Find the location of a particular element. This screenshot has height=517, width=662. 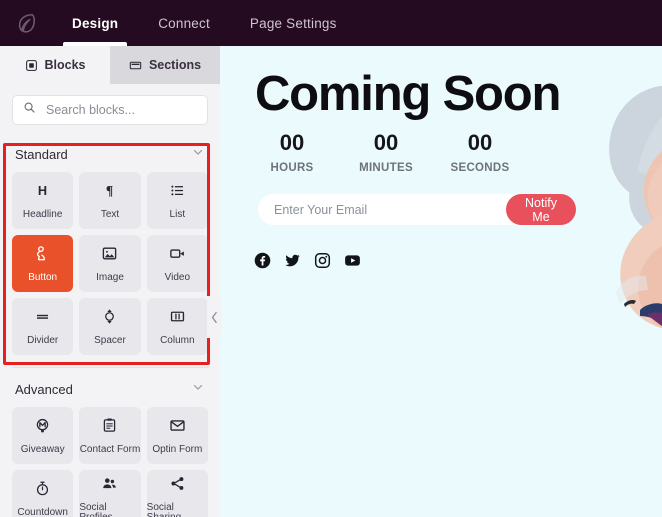

tab-sections: Sections is located at coordinates (165, 65).